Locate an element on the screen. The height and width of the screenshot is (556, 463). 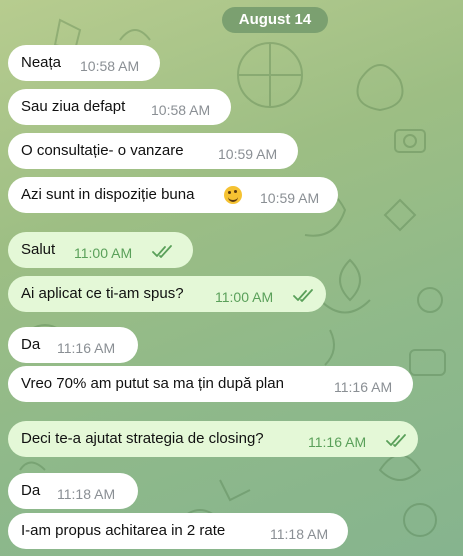
incoming-message: O consultație- o vanzare 10:59 AM is located at coordinates (153, 151).